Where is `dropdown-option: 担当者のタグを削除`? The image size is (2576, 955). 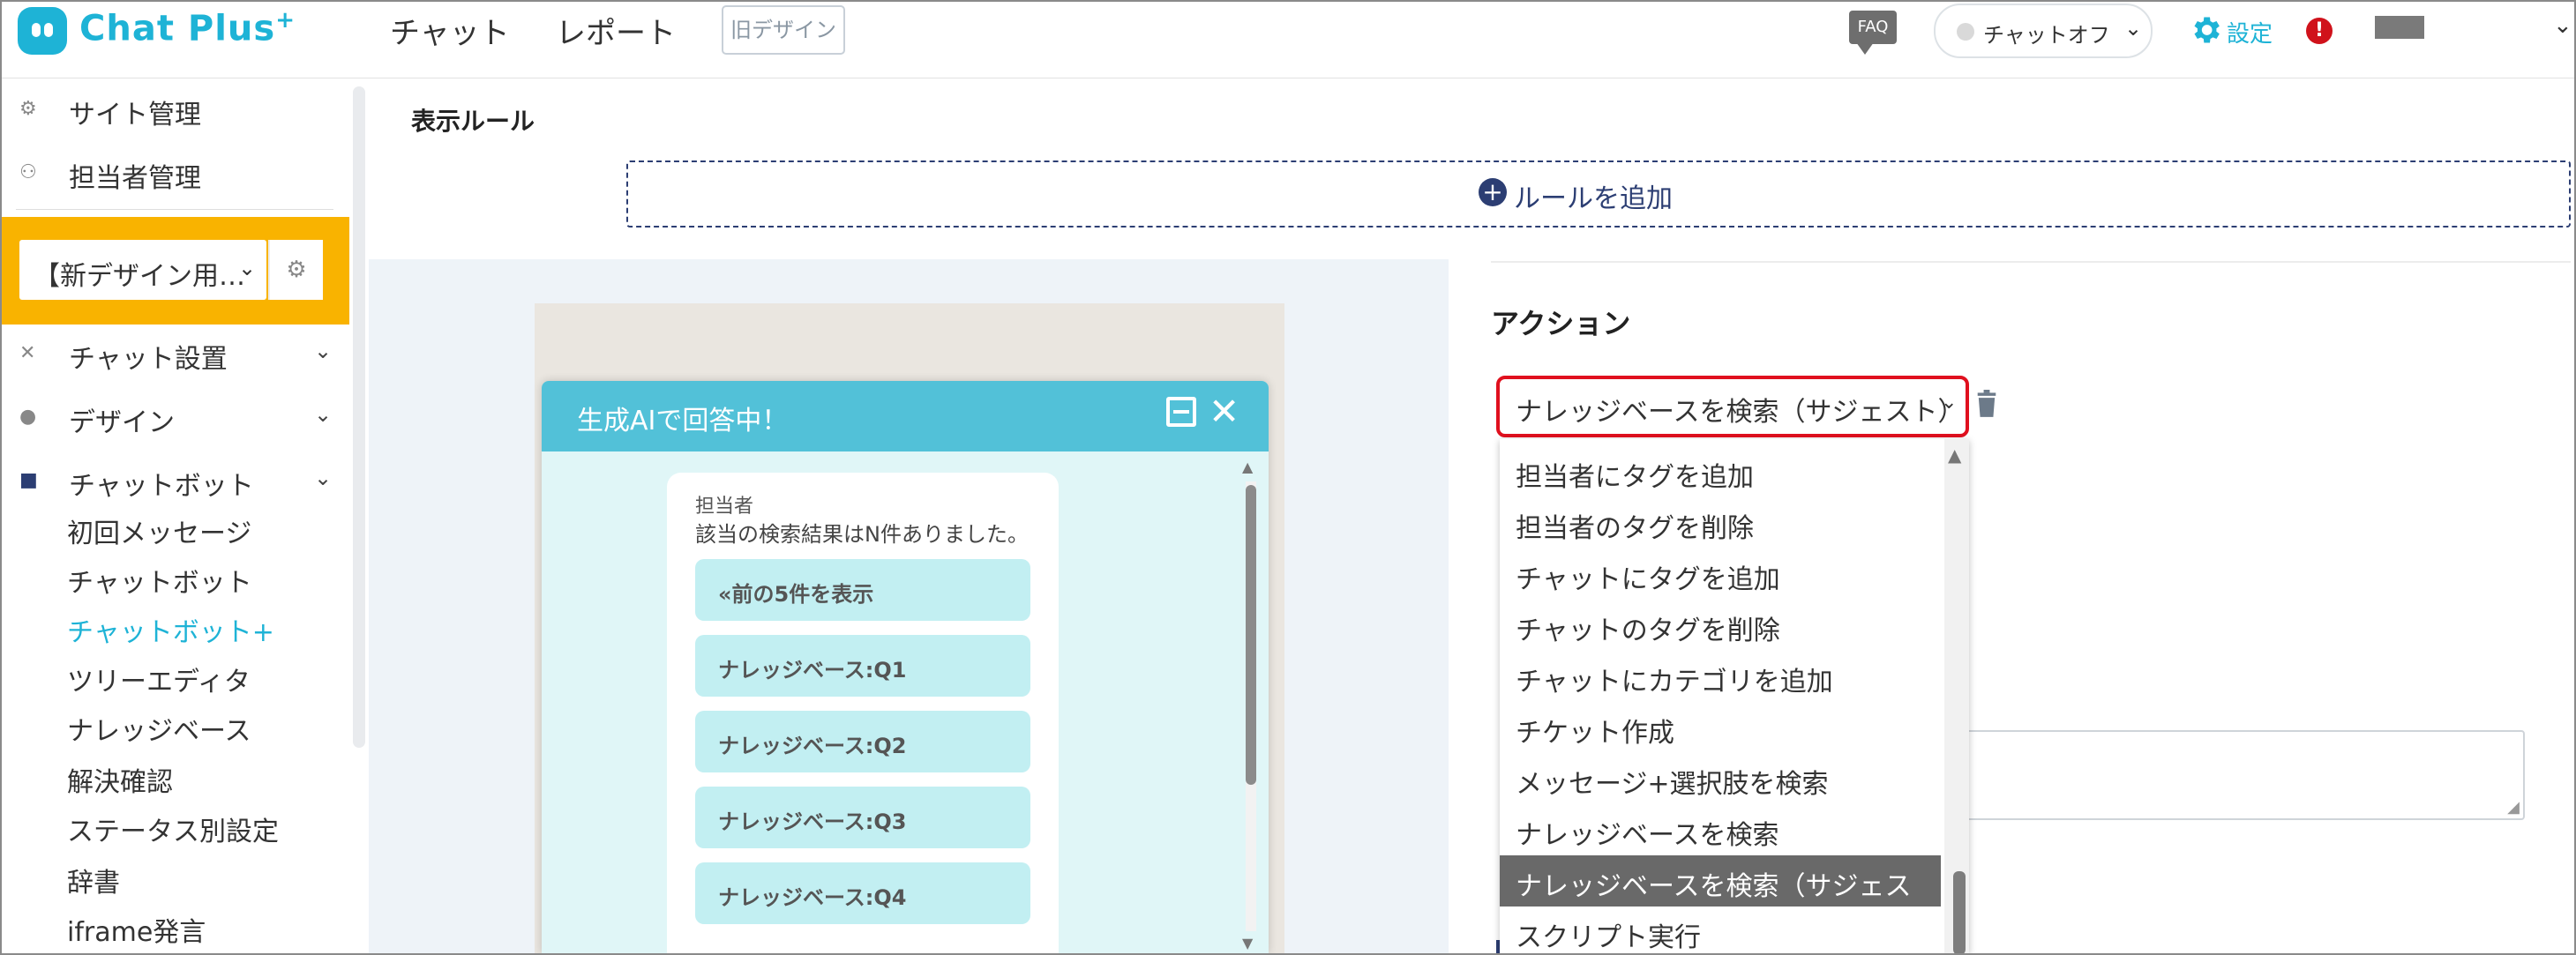 dropdown-option: 担当者のタグを削除 is located at coordinates (1721, 523).